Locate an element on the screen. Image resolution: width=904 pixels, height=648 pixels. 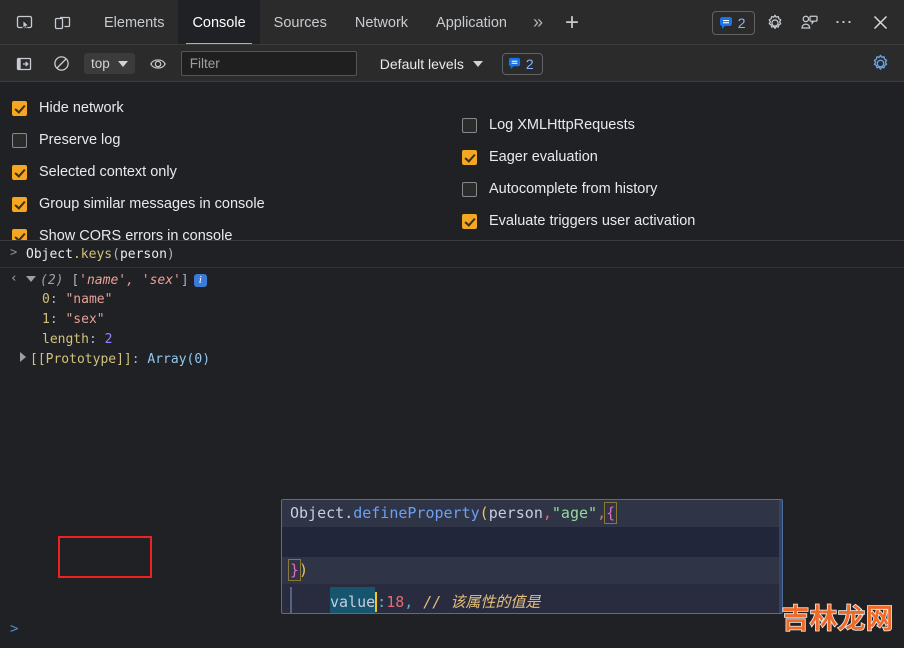
new-tab-icon: + is located at coordinates (572, 22).